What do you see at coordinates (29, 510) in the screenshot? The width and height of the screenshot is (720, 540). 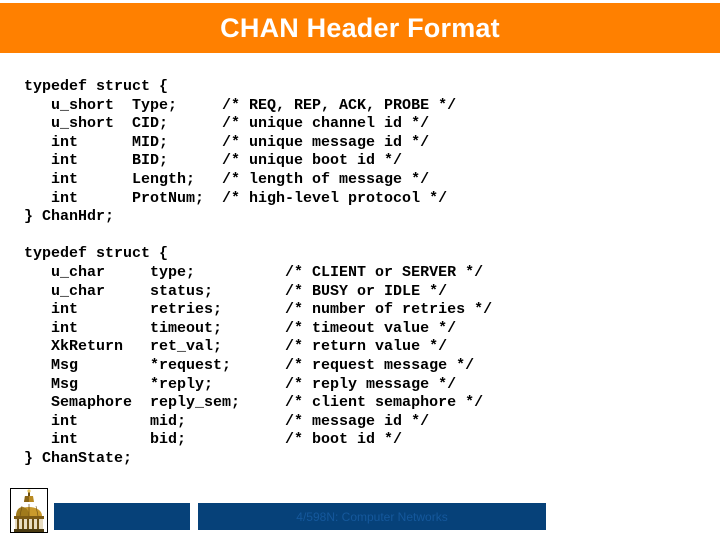 I see `university-dome-logo-icon` at bounding box center [29, 510].